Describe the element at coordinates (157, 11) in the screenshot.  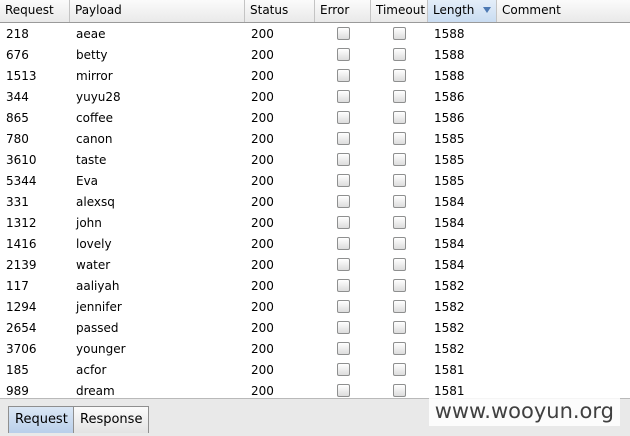
I see `column-header-payload: Payload` at that location.